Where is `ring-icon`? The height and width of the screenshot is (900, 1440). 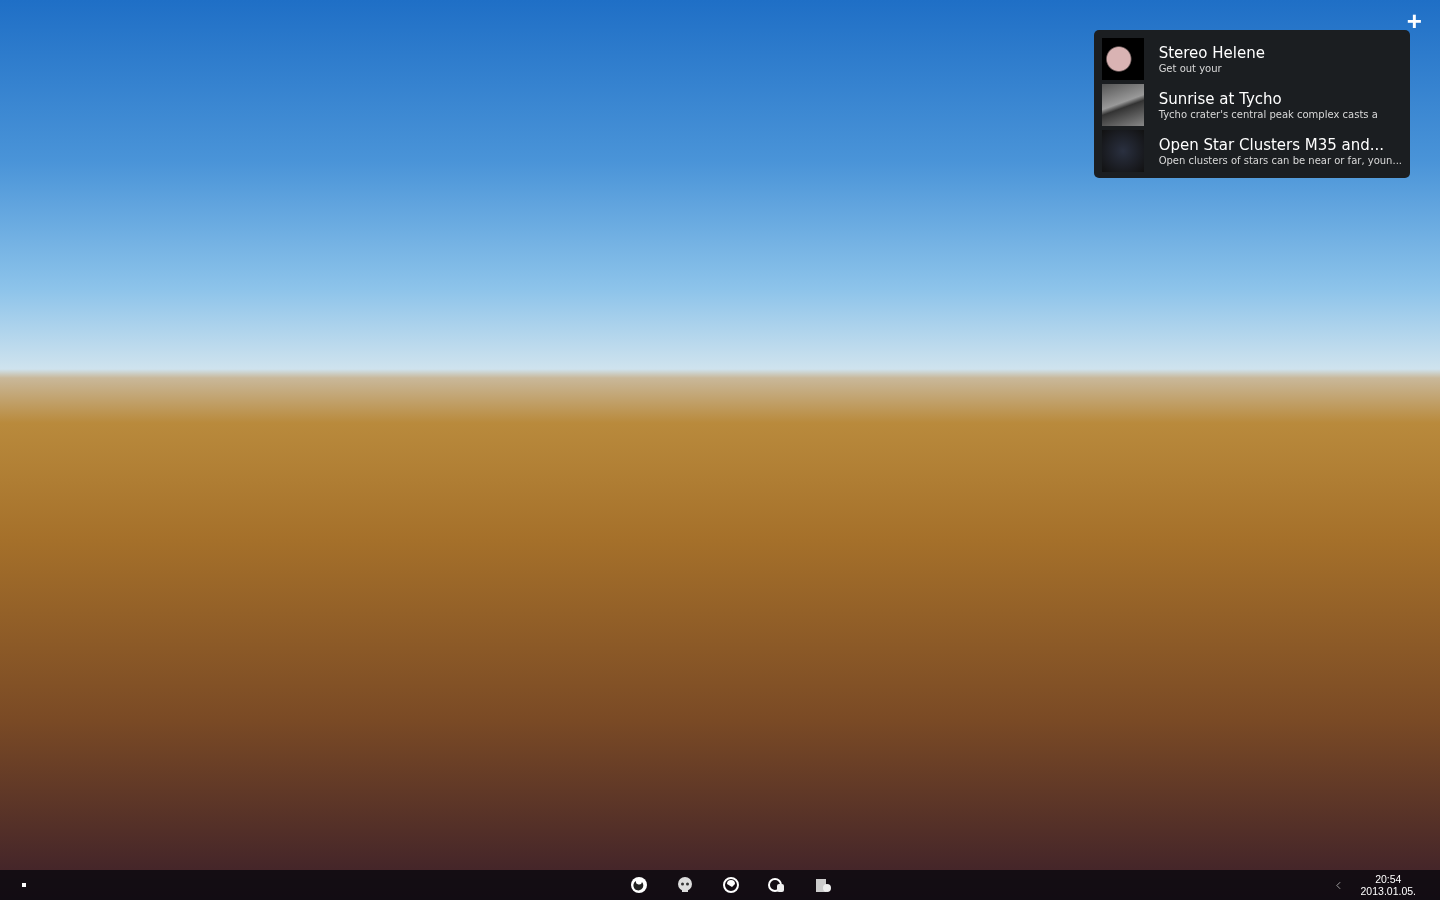
ring-icon is located at coordinates (731, 885).